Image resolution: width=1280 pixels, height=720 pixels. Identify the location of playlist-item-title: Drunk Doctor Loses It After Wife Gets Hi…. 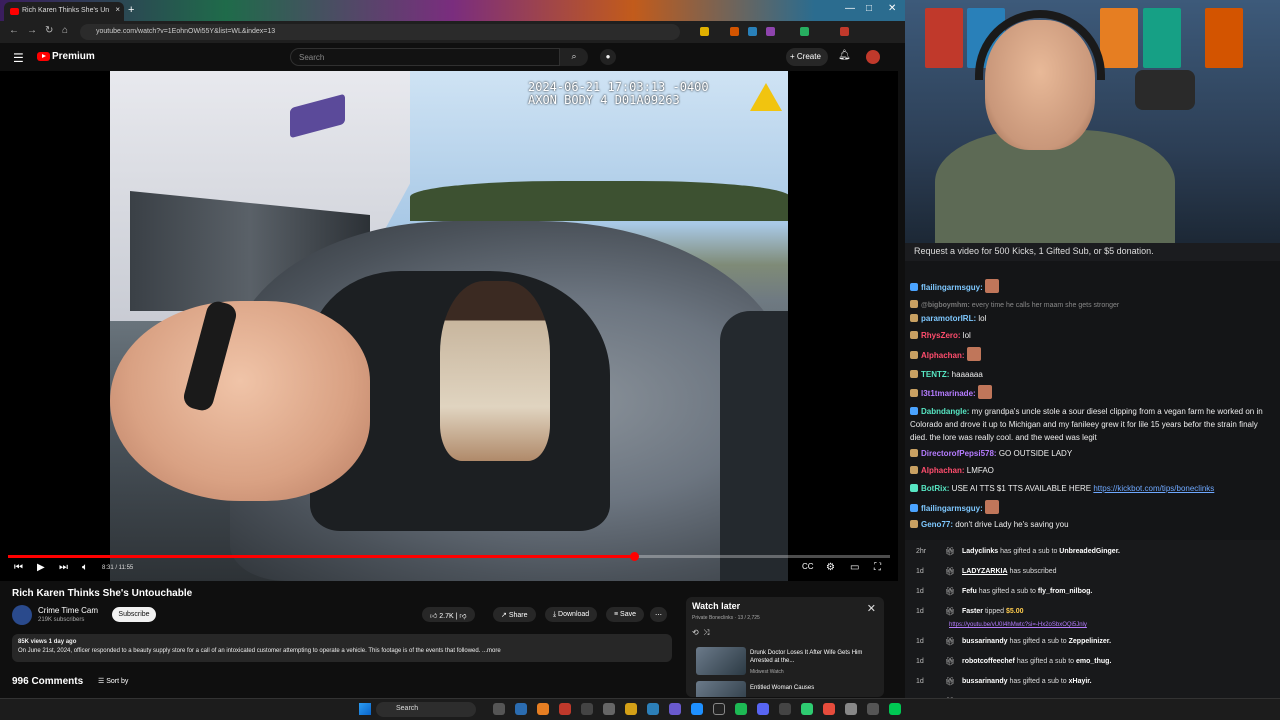
(810, 657).